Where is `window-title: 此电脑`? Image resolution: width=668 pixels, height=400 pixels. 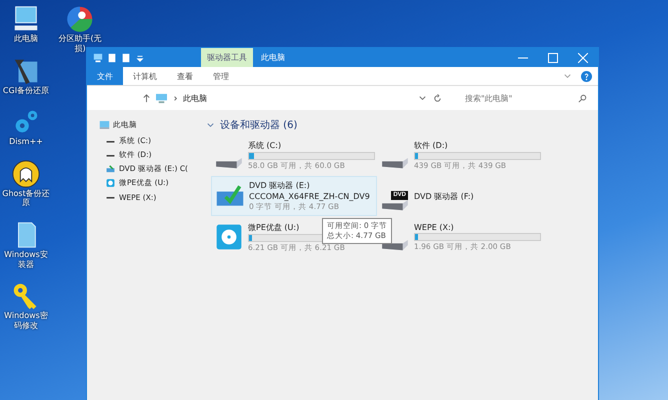 window-title: 此电脑 is located at coordinates (272, 58).